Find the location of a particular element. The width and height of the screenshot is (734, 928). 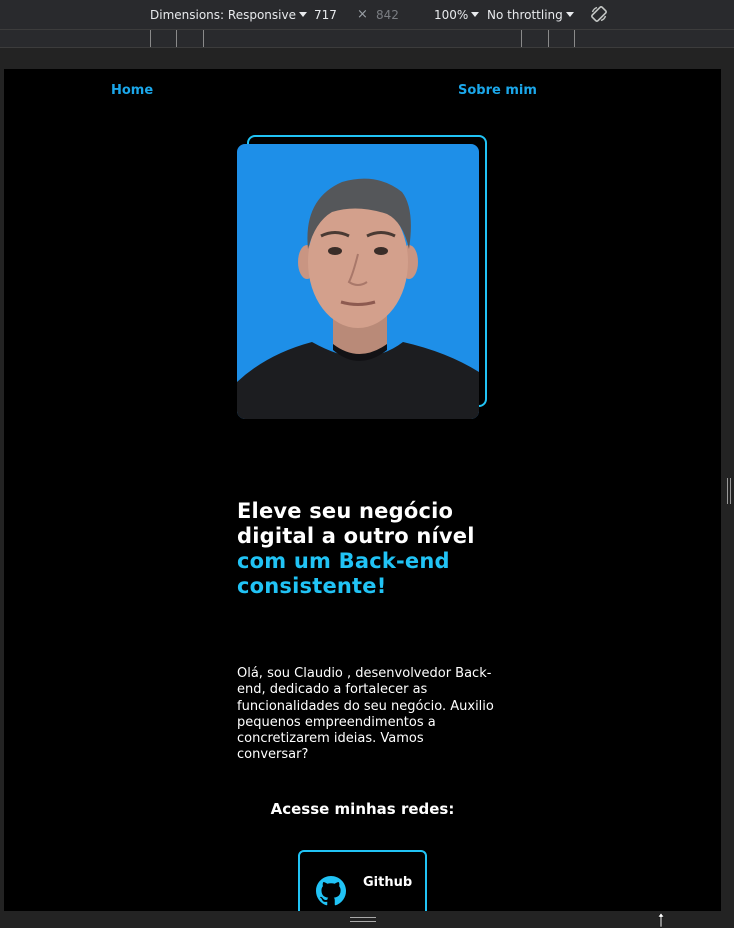

zoom-dropdown: 100% is located at coordinates (457, 15).